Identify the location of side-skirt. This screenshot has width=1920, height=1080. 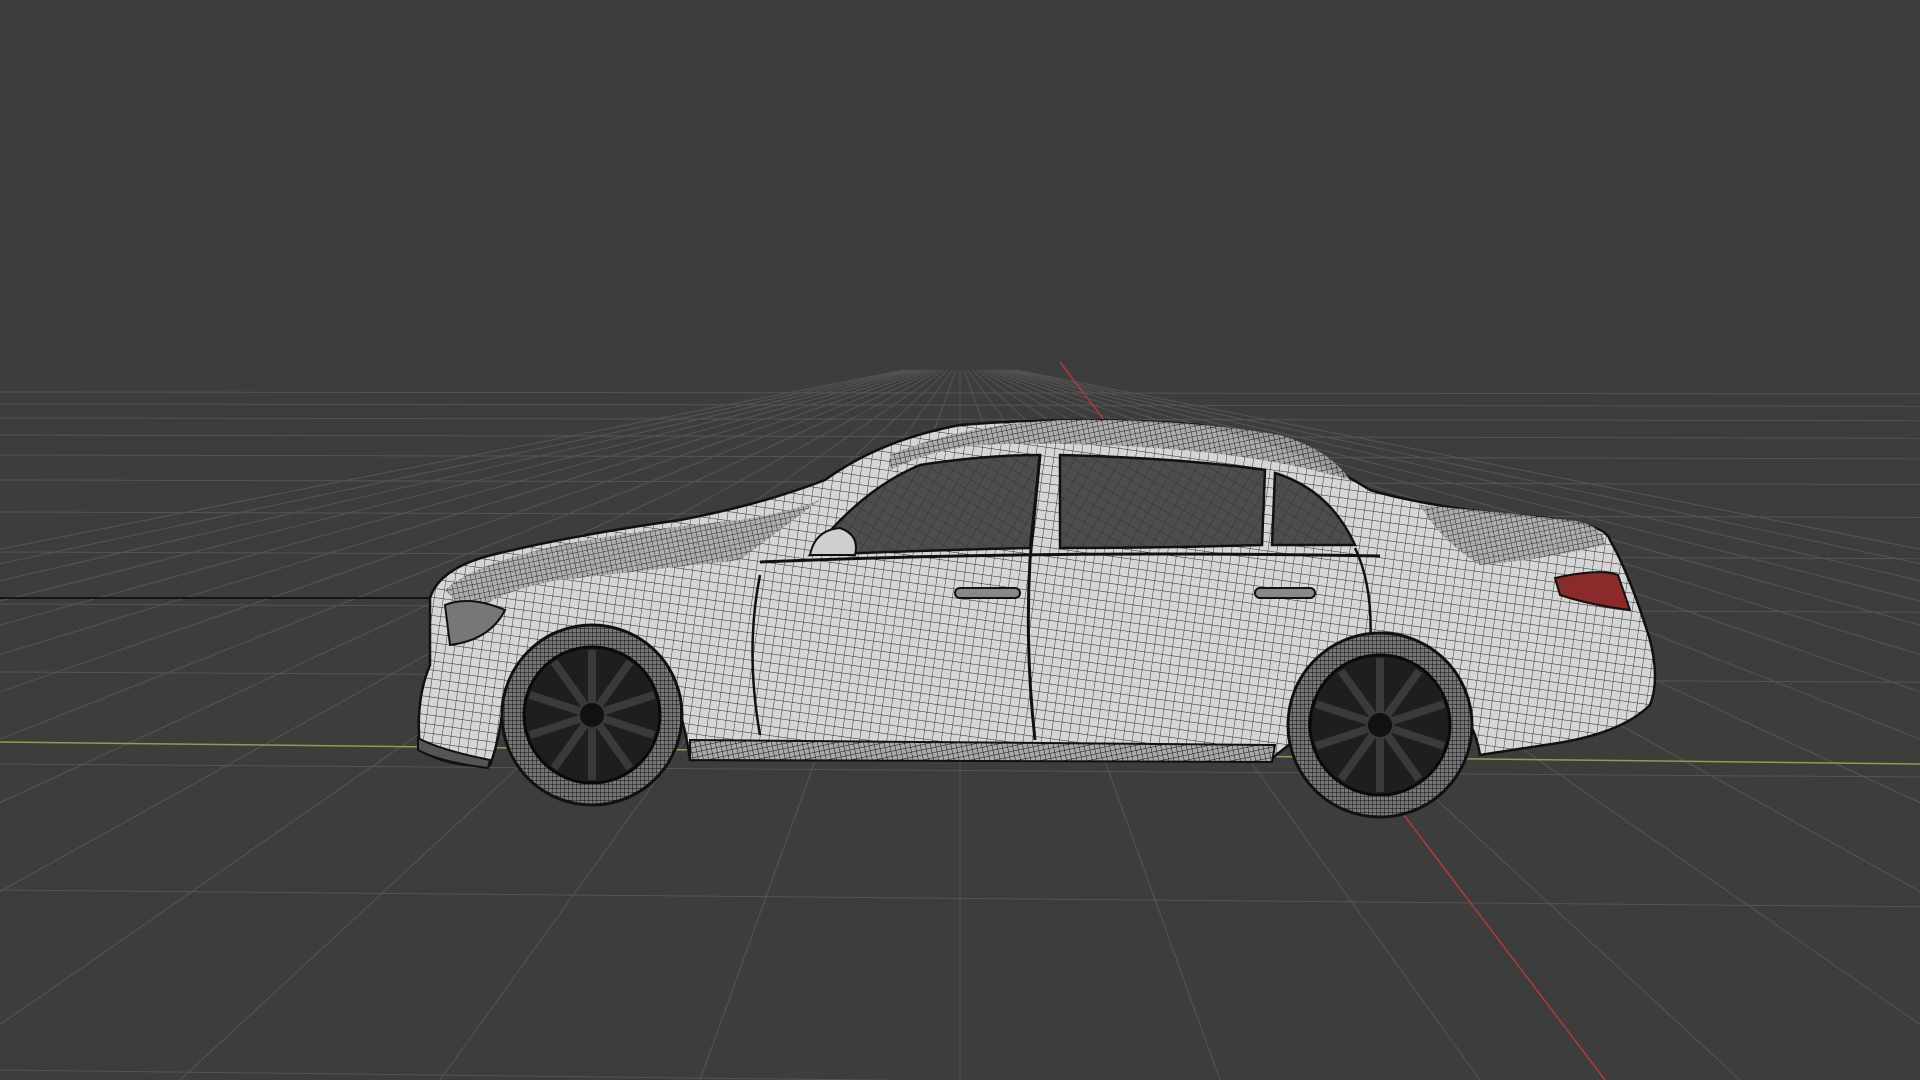
(983, 751).